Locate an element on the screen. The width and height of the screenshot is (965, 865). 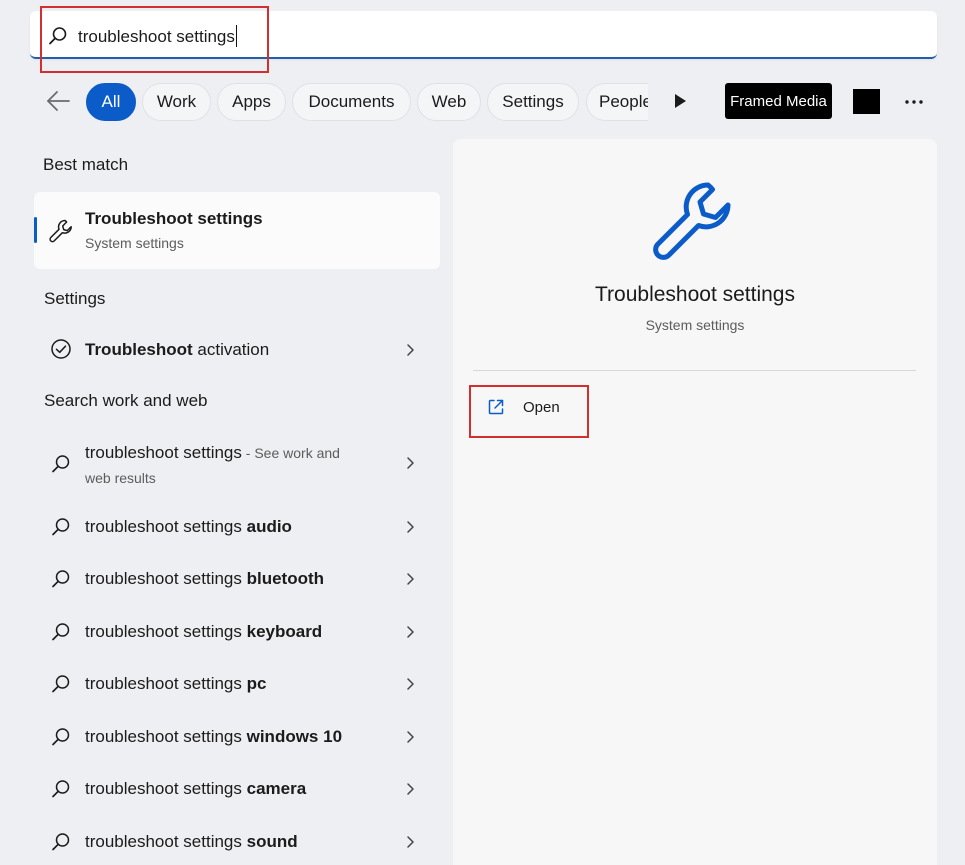
filter-chip-documents: Documents is located at coordinates (351, 102).